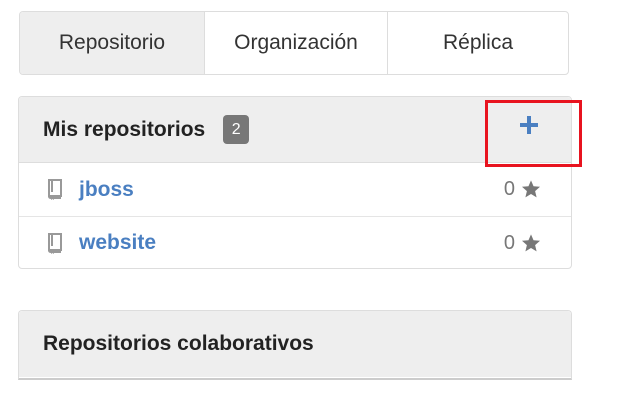 The image size is (637, 413). I want to click on tab-organization: Organización, so click(295, 43).